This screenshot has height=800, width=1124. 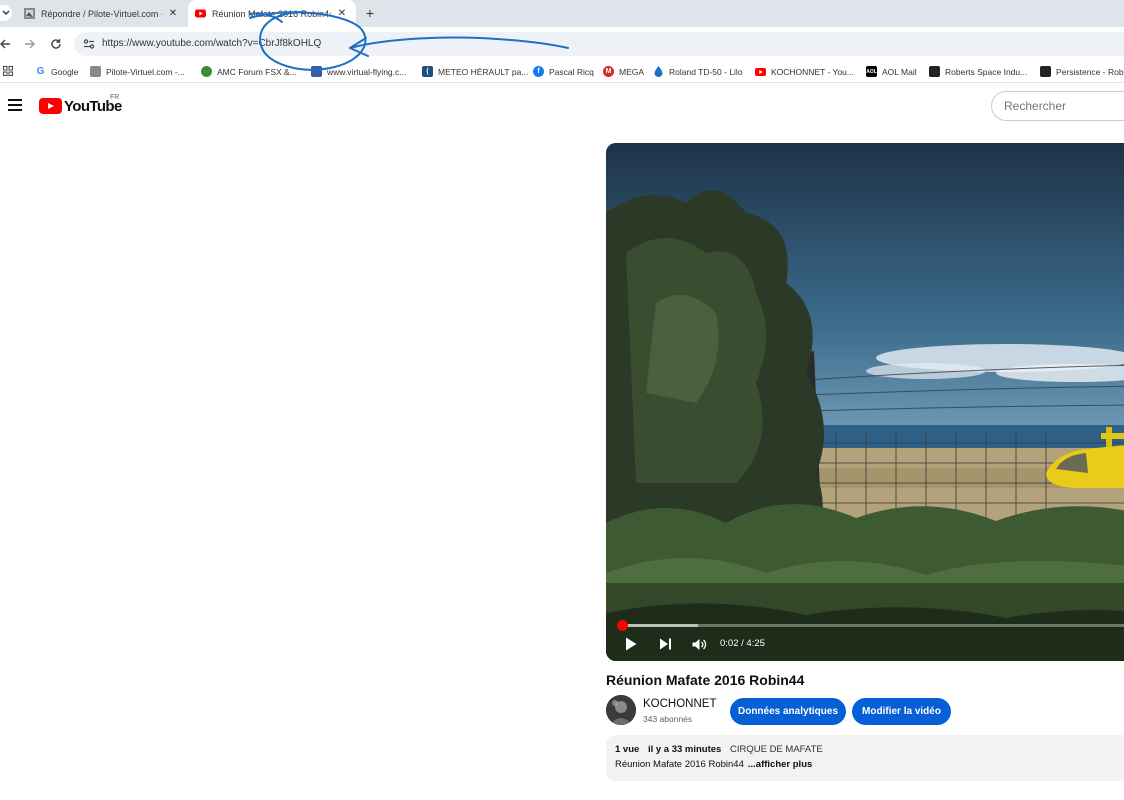 I want to click on skip-next-icon, so click(x=665, y=644).